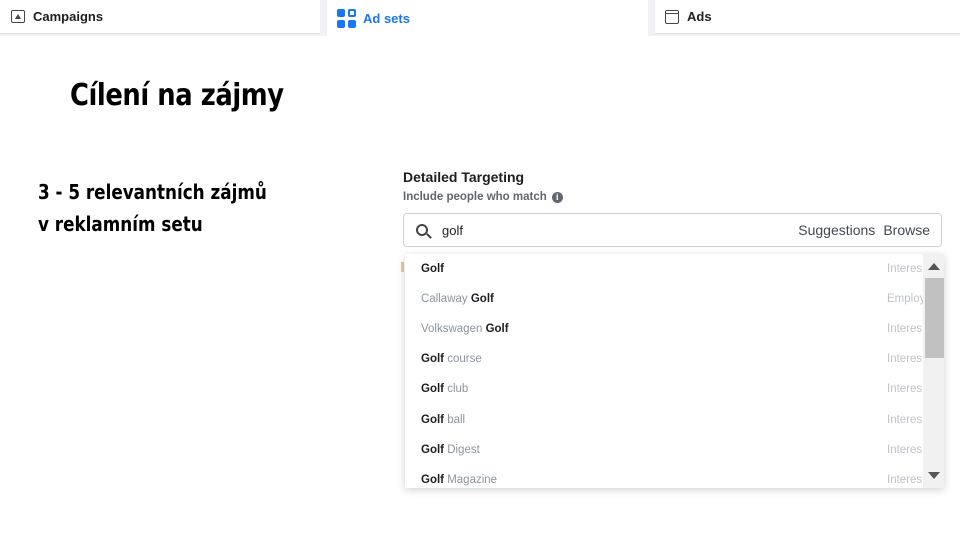 Image resolution: width=960 pixels, height=540 pixels. What do you see at coordinates (664, 476) in the screenshot?
I see `dropdown-item: Golf Magazine Interes` at bounding box center [664, 476].